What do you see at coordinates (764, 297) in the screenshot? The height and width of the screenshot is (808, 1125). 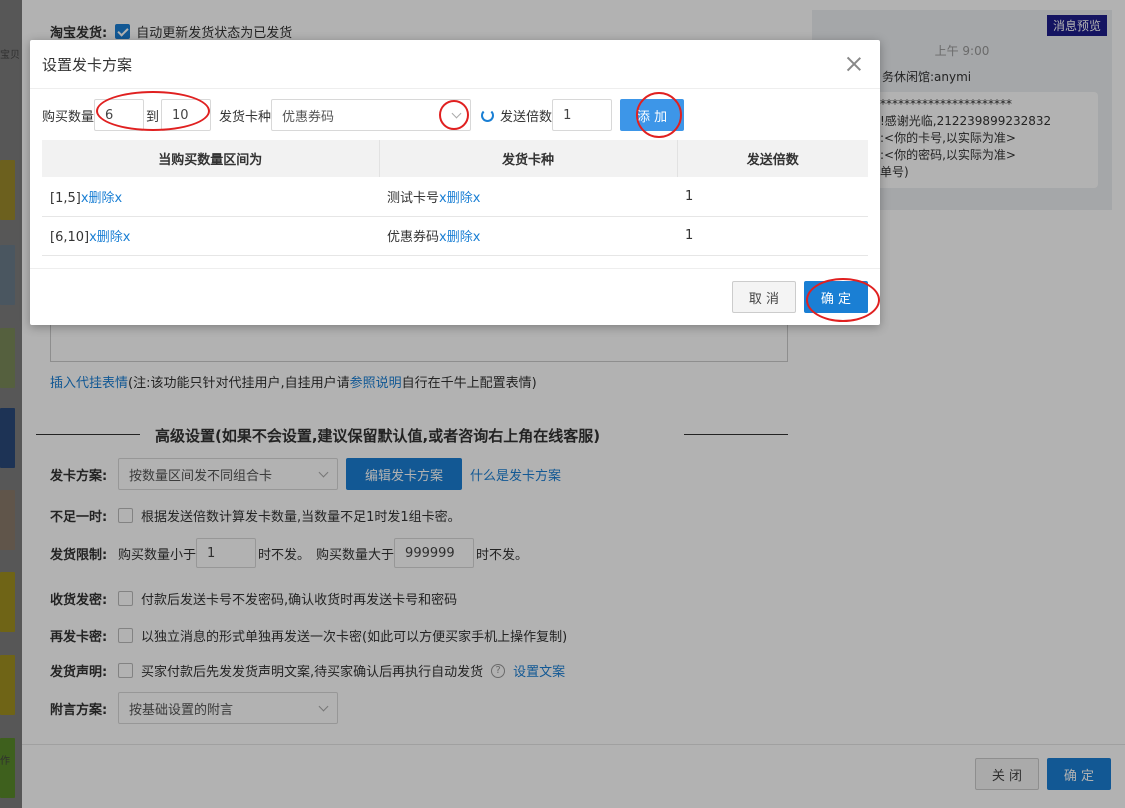 I see `cancel-button: 取 消` at bounding box center [764, 297].